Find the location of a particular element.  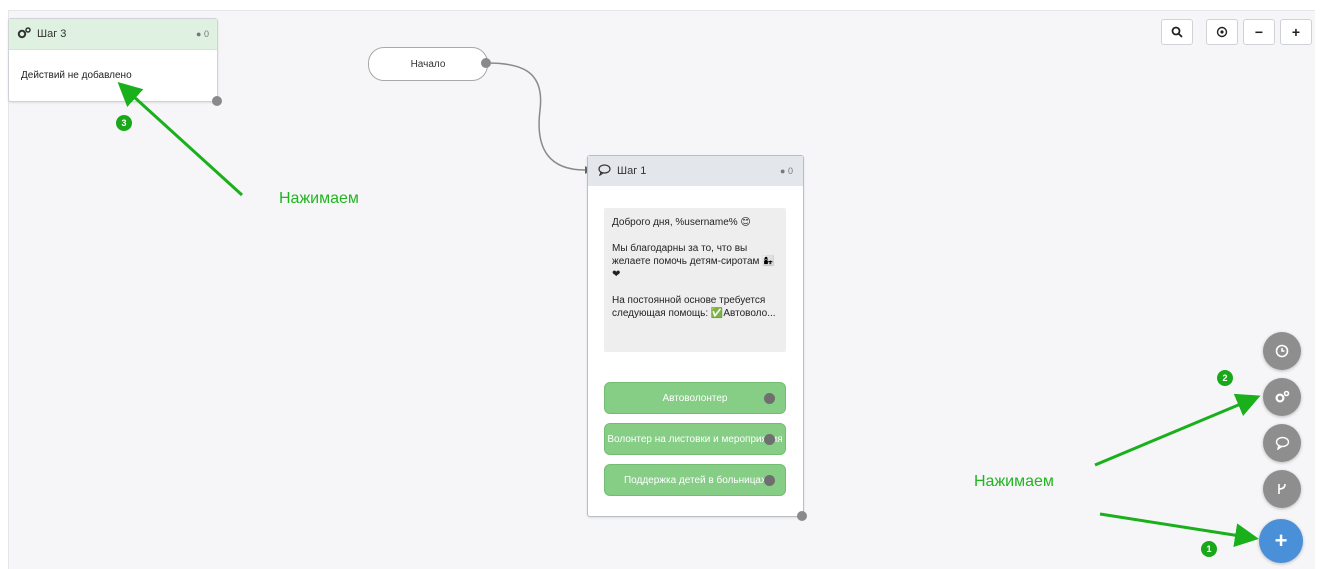

arrow-to-add is located at coordinates (1179, 530).